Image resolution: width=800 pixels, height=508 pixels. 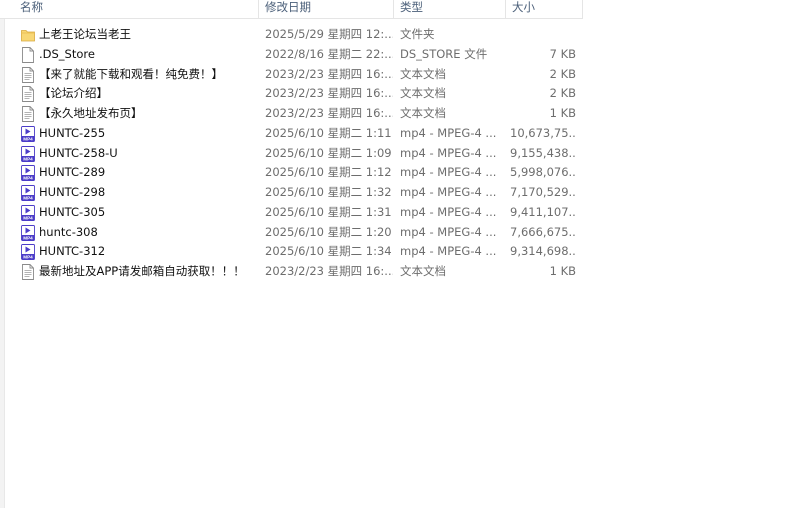 I want to click on file-name: huntc-308, so click(x=68, y=231).